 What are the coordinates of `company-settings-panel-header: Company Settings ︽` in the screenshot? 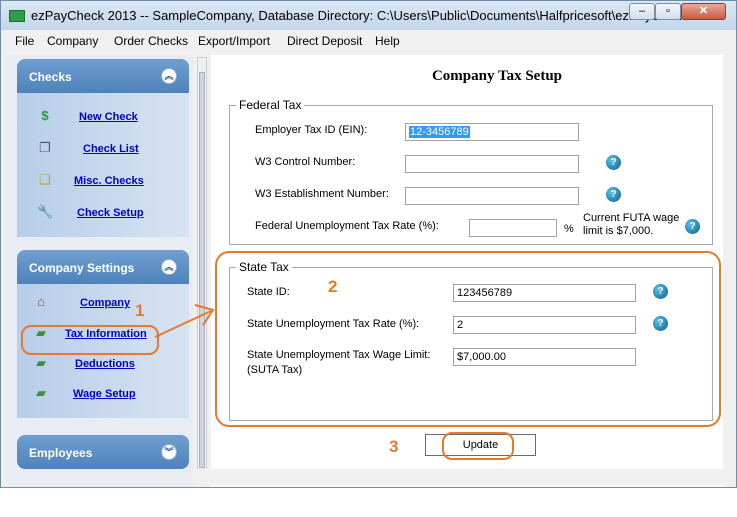 It's located at (103, 267).